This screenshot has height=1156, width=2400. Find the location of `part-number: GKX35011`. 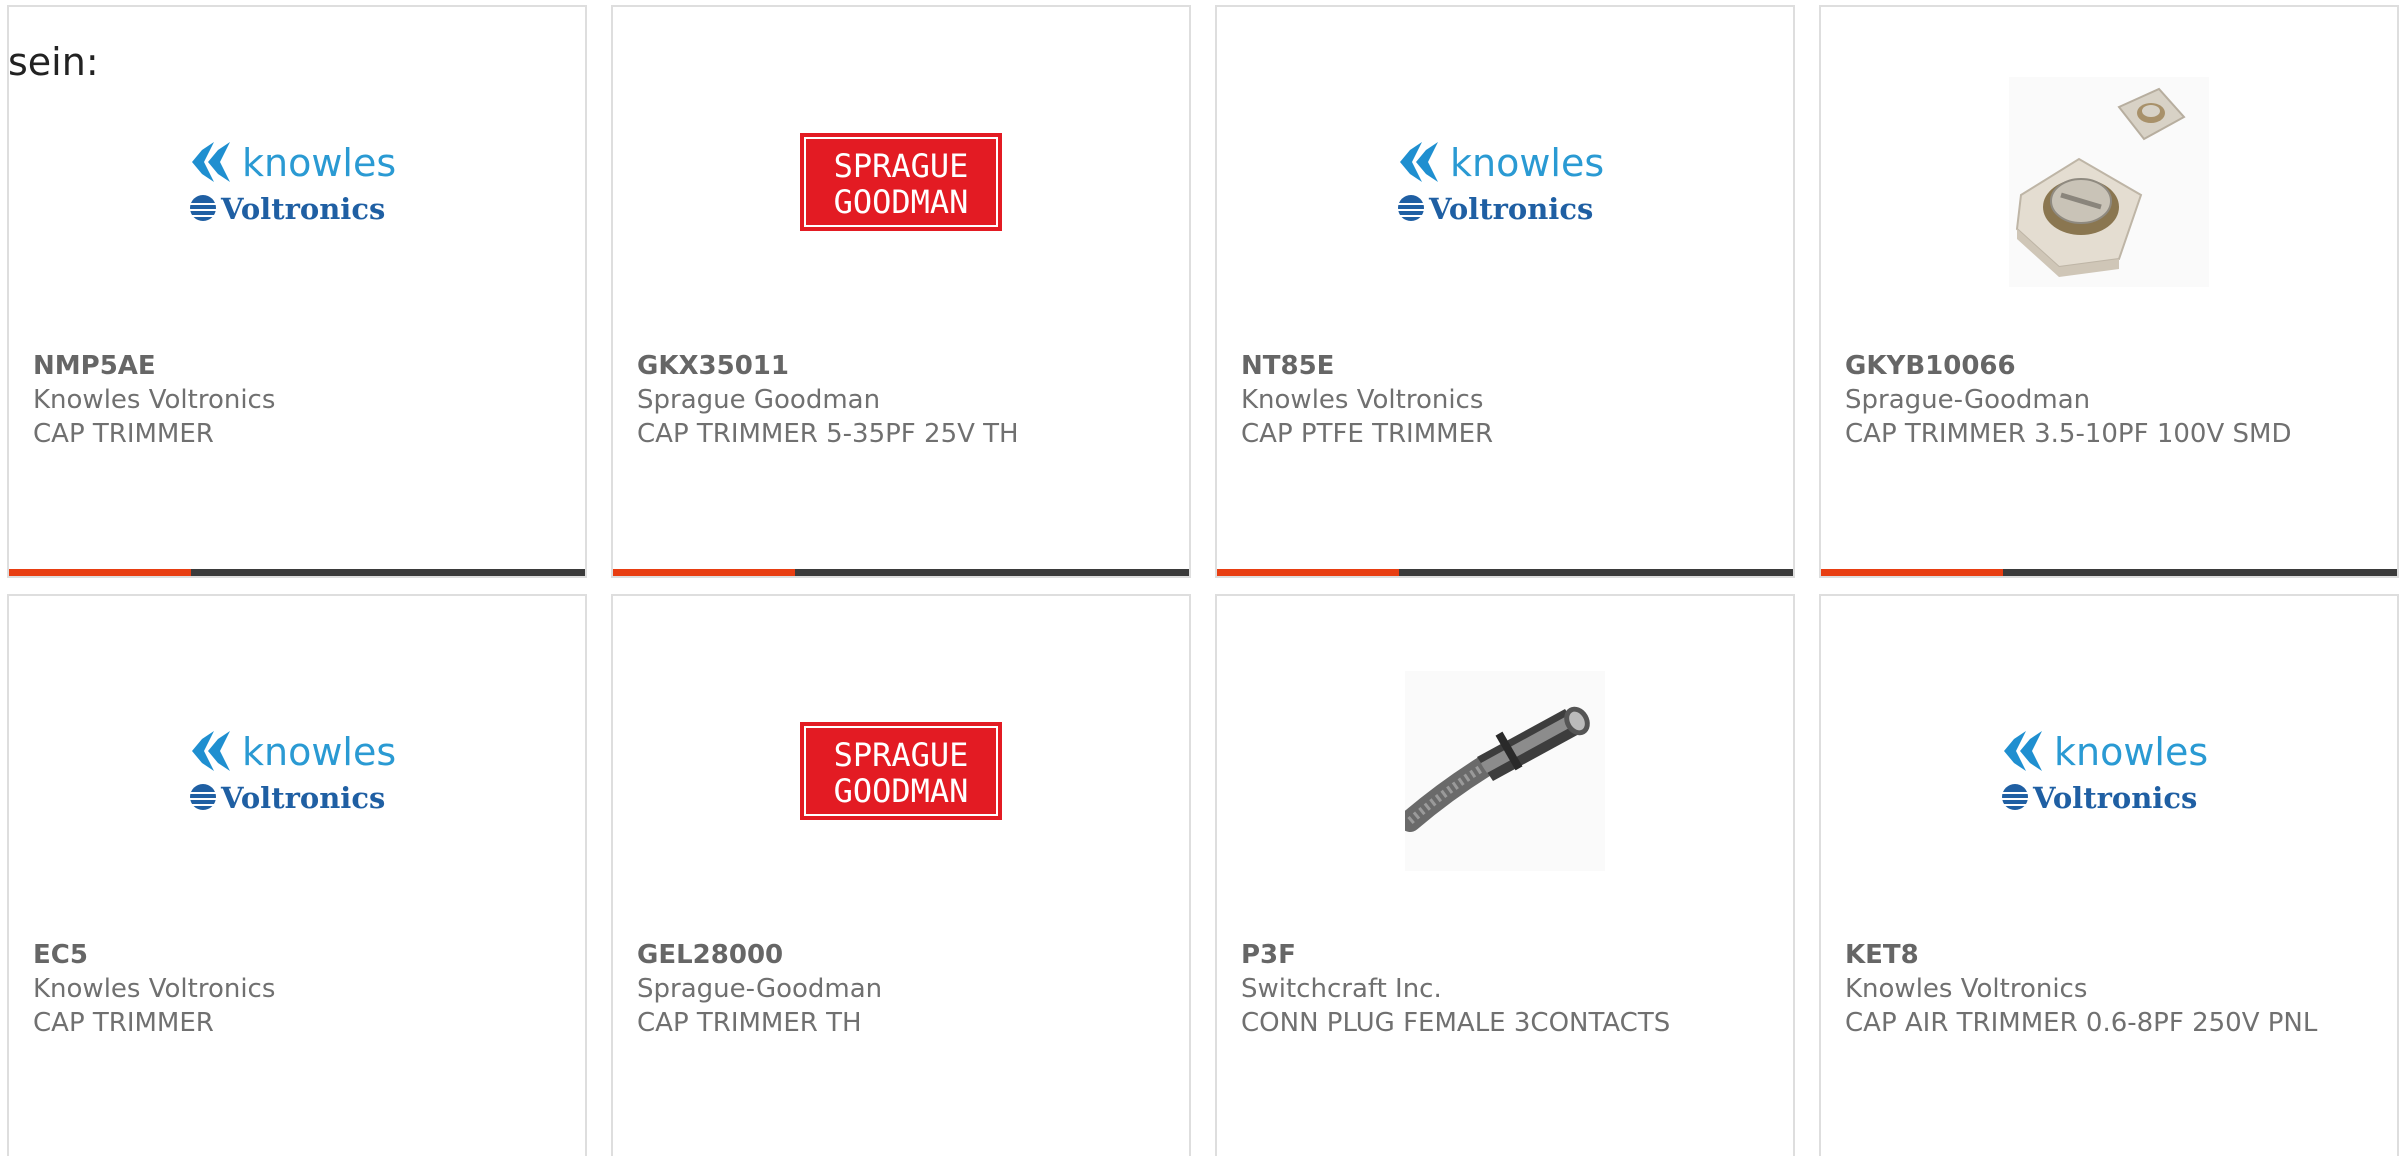

part-number: GKX35011 is located at coordinates (898, 366).